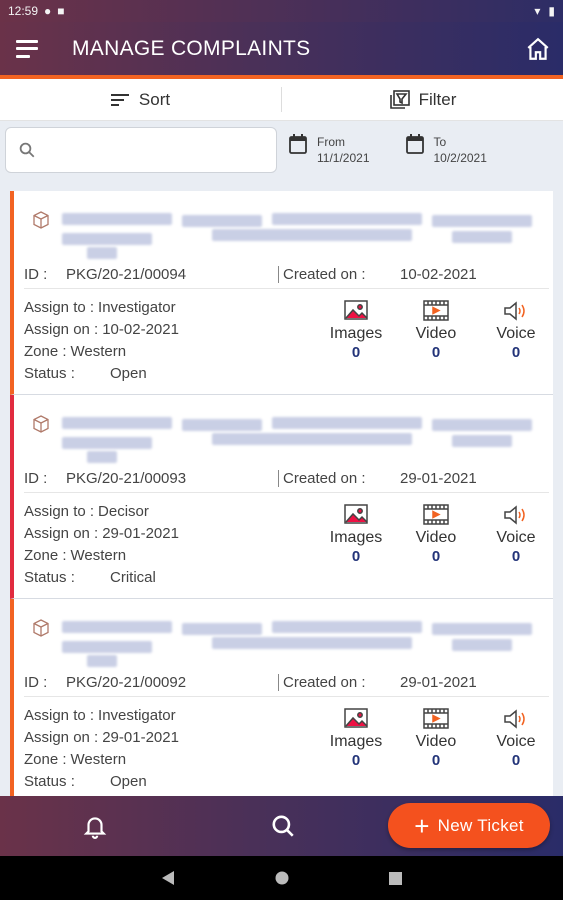 The height and width of the screenshot is (900, 563). I want to click on to-value: 10/2/2021, so click(460, 158).